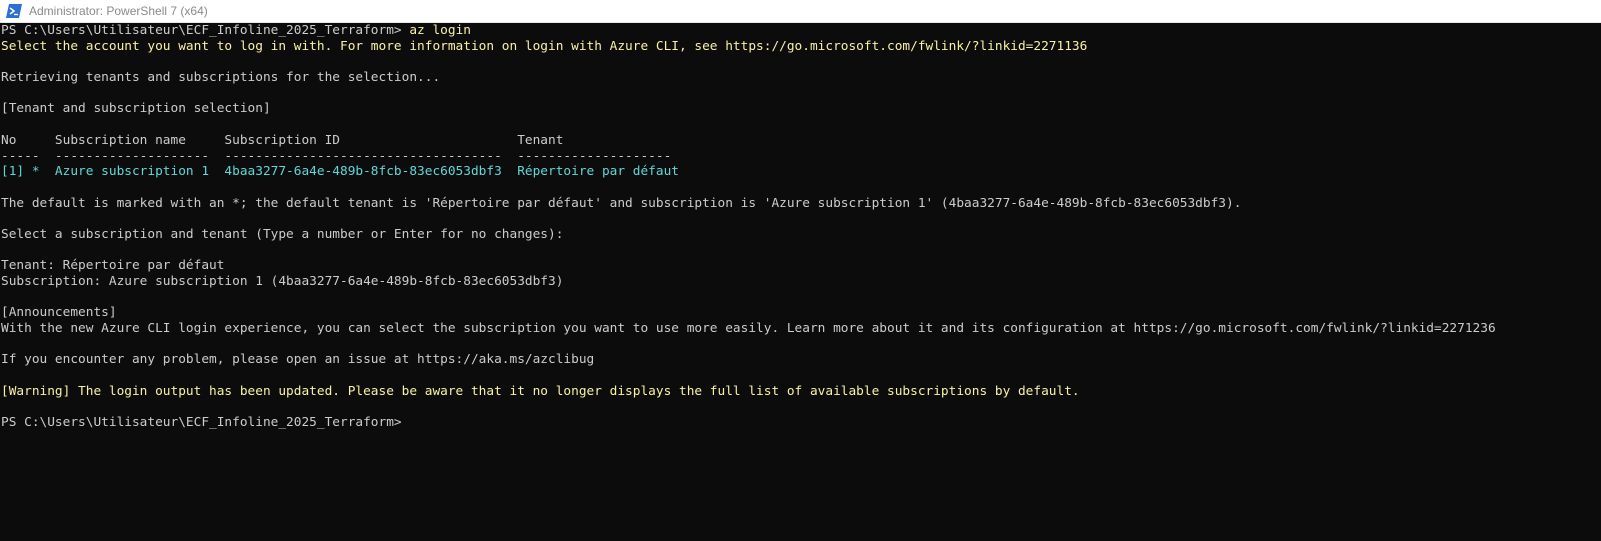 Image resolution: width=1601 pixels, height=541 pixels. Describe the element at coordinates (800, 11) in the screenshot. I see `window-titlebar: Administrator: PowerShell 7 (x64)` at that location.